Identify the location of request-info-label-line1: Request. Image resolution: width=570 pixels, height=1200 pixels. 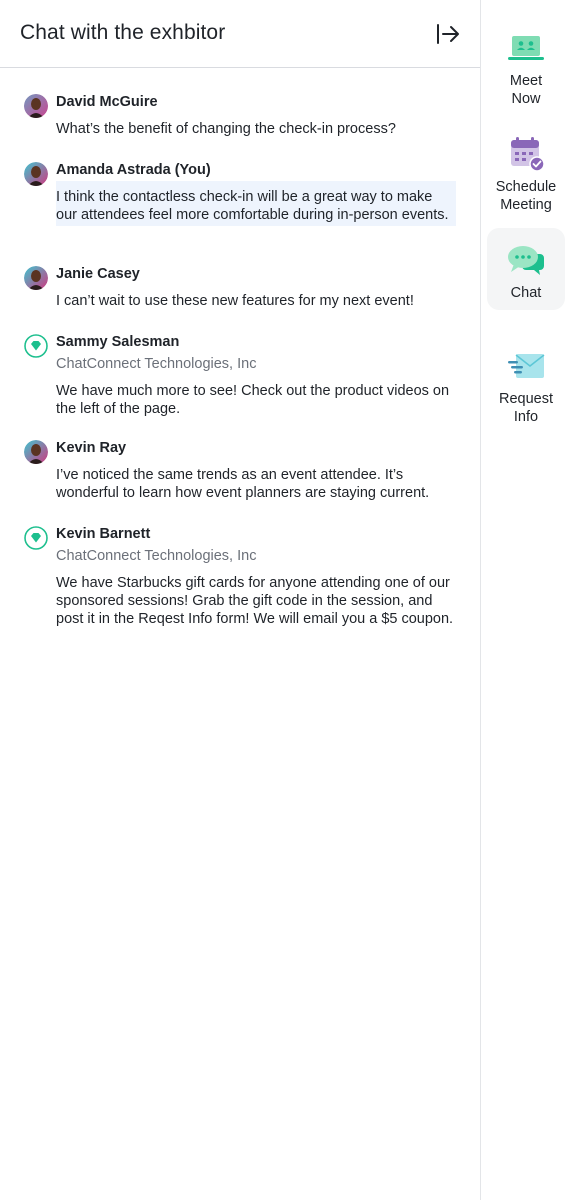
(525, 399).